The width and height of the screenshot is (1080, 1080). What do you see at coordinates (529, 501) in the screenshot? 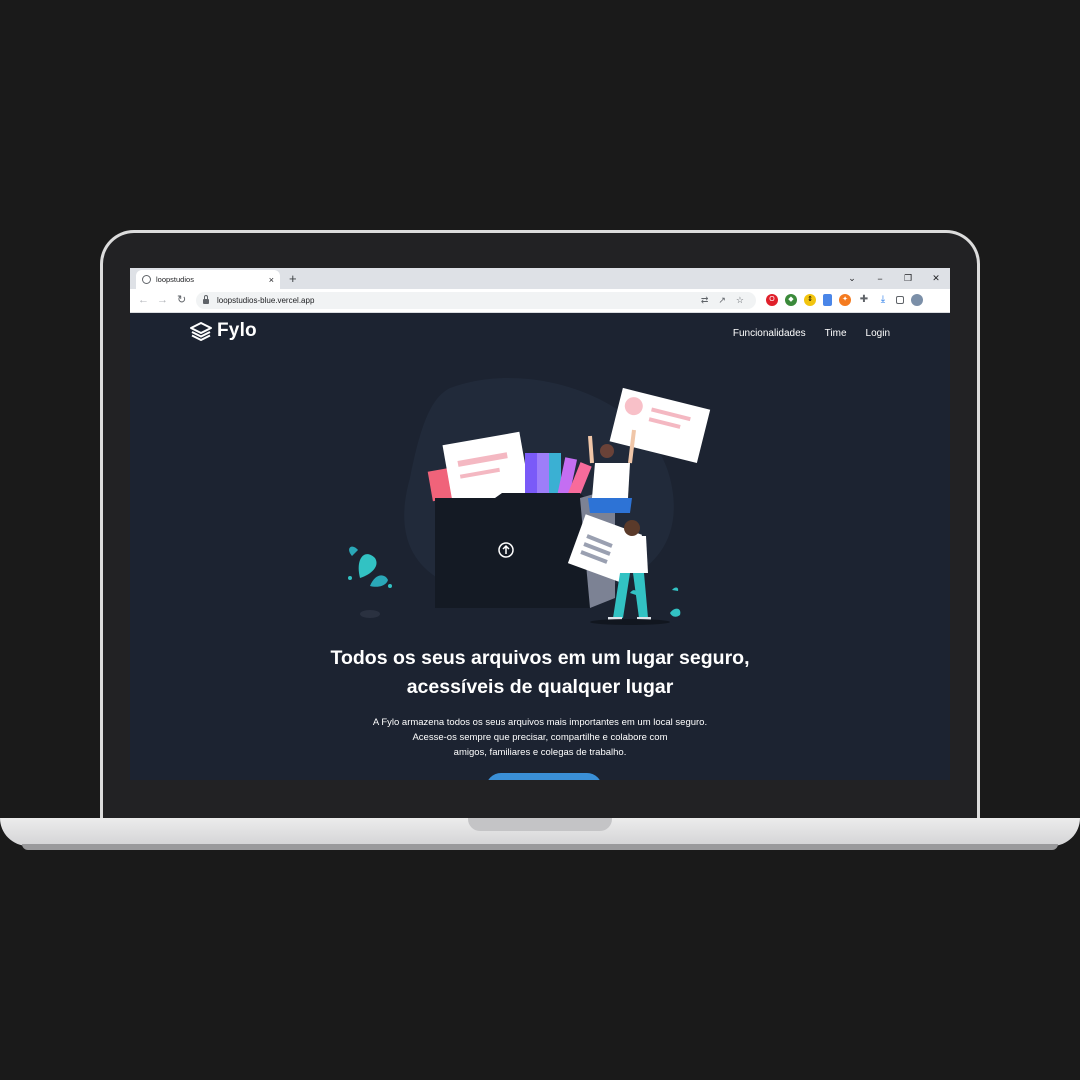
I see `hero-illustration` at bounding box center [529, 501].